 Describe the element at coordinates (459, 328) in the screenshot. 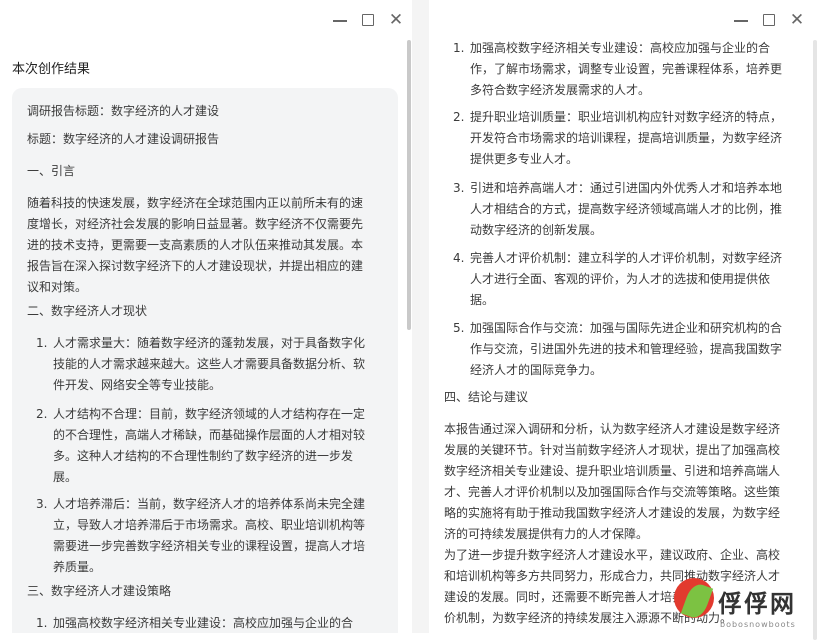

I see `list-number: 5.` at that location.